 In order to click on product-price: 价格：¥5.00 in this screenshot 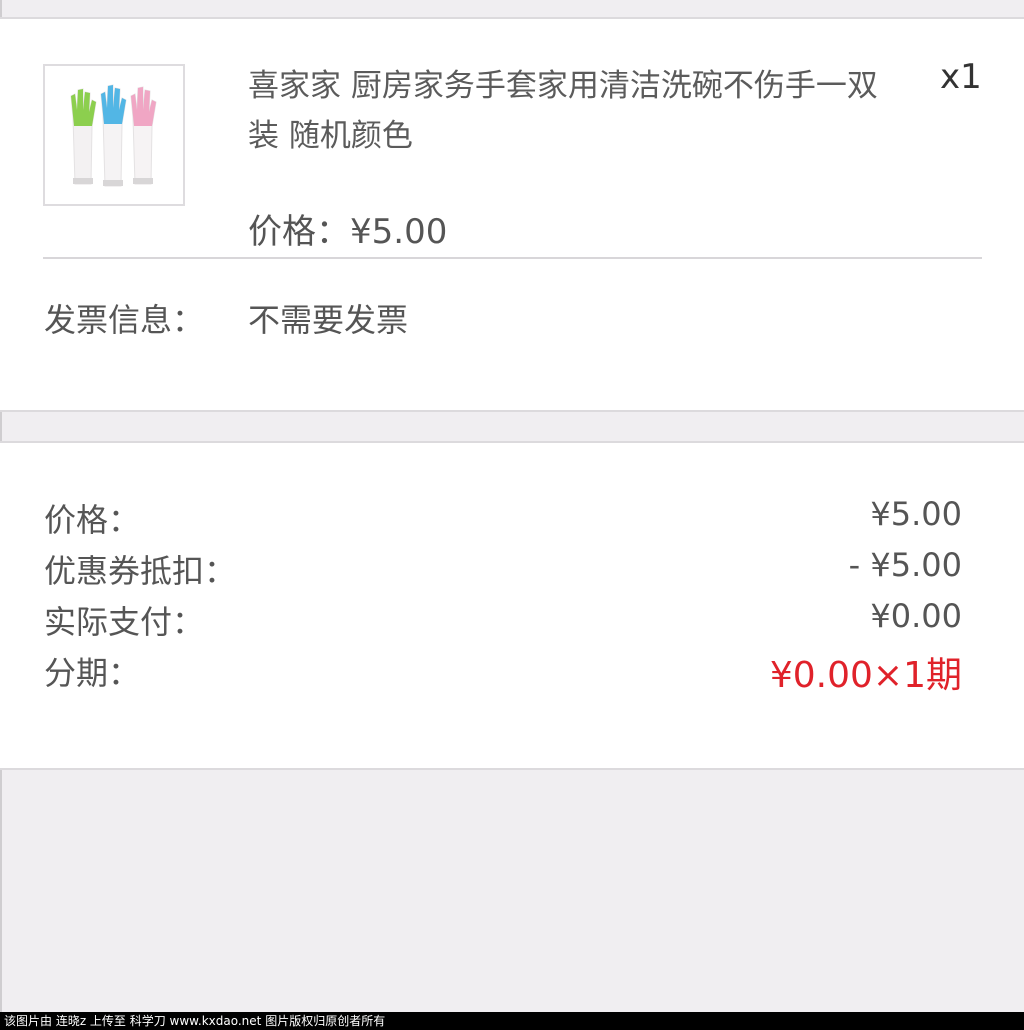, I will do `click(347, 228)`.